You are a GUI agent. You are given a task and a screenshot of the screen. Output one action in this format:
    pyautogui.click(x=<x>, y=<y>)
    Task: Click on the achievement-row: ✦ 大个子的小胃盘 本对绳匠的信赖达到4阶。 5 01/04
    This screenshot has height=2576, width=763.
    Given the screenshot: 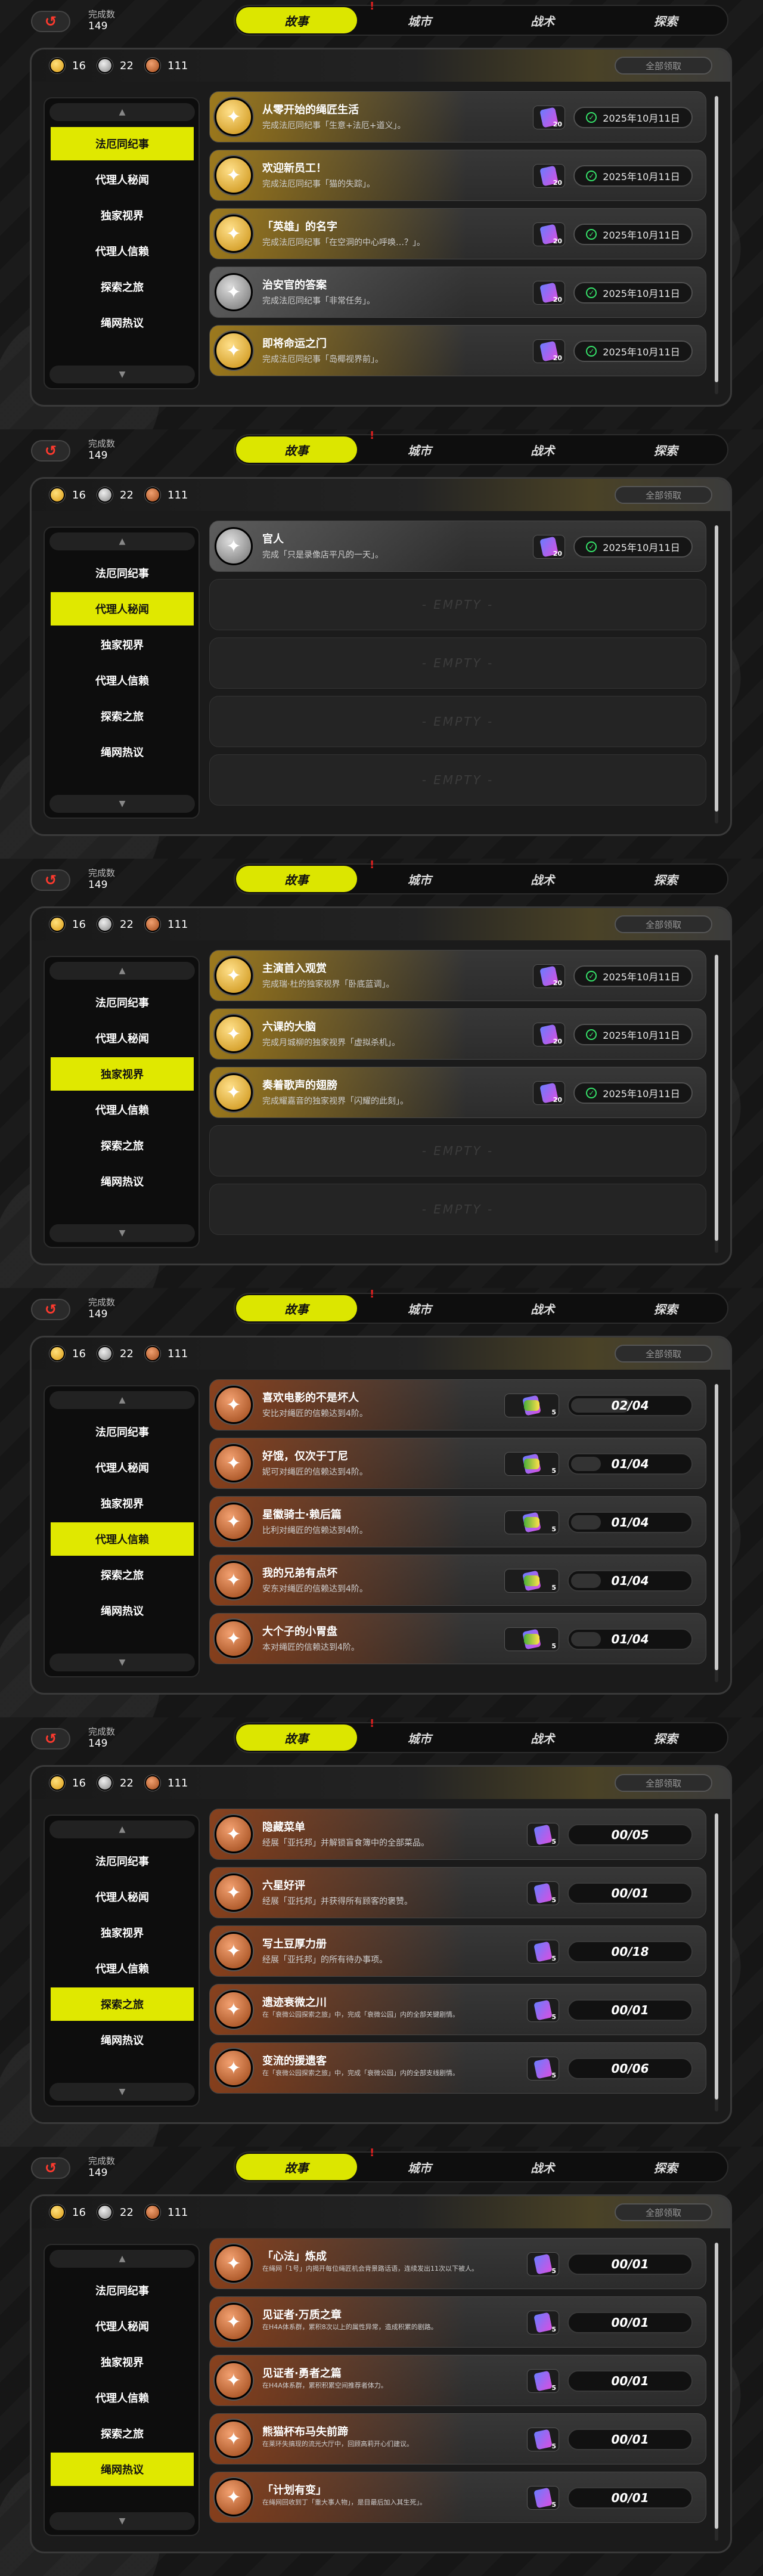 What is the action you would take?
    pyautogui.click(x=457, y=1639)
    